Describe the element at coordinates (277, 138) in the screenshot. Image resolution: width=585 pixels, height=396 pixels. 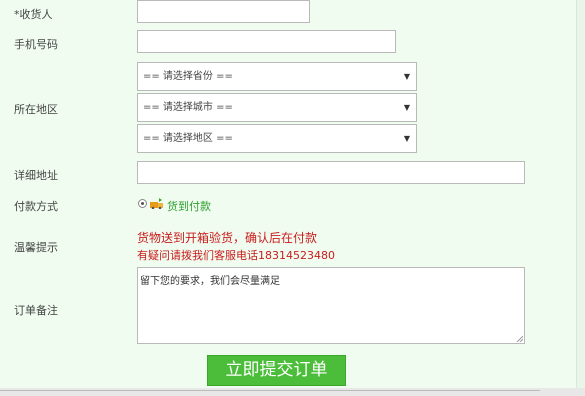
I see `district-select: == 请选择地区 == ▼` at that location.